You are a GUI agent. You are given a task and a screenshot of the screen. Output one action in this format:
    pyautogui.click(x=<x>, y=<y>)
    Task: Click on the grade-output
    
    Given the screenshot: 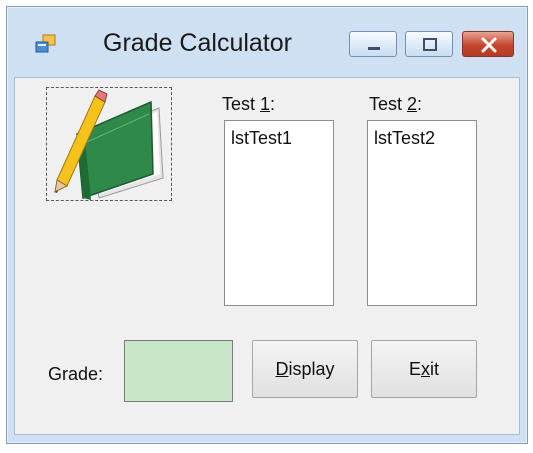 What is the action you would take?
    pyautogui.click(x=178, y=371)
    